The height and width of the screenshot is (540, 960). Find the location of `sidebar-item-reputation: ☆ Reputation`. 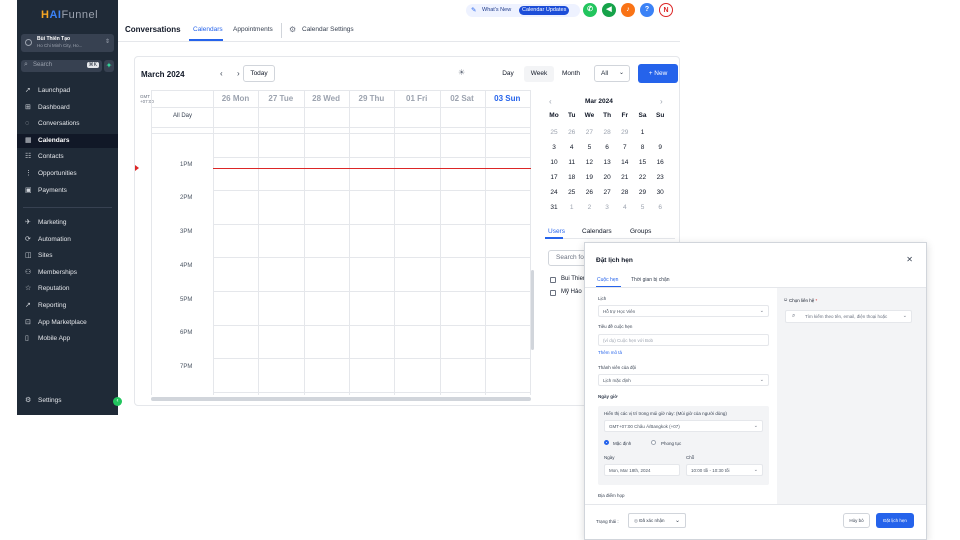

sidebar-item-reputation: ☆ Reputation is located at coordinates (67, 289).